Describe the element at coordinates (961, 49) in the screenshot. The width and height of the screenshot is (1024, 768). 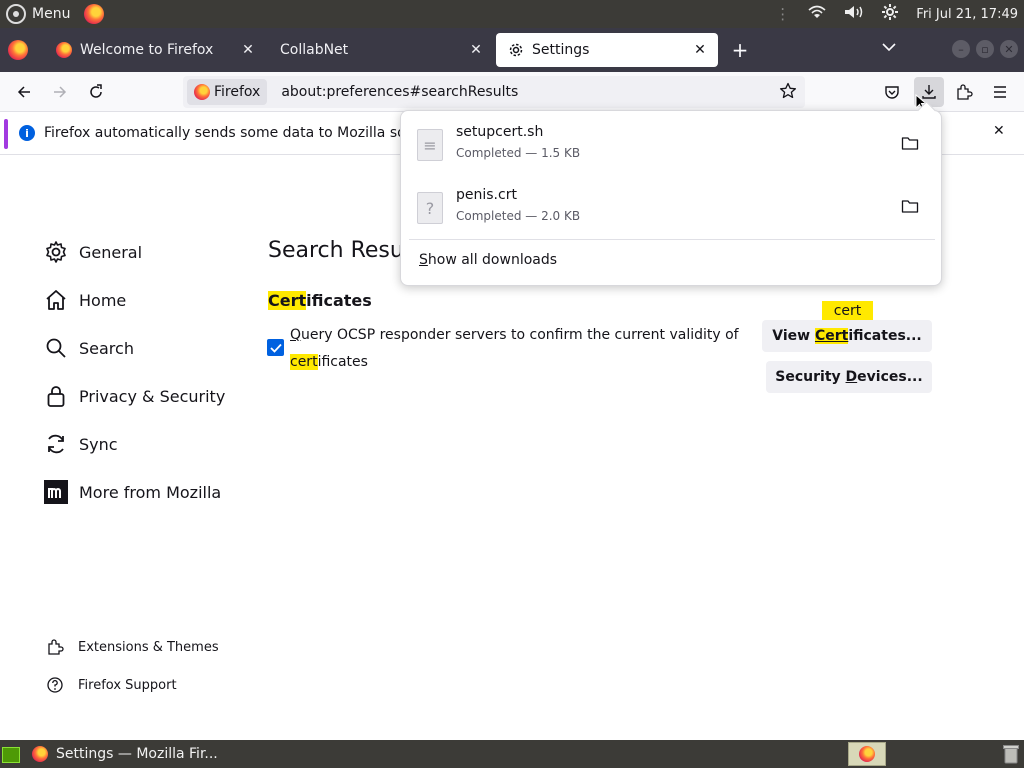
I see `minimize-button: –` at that location.